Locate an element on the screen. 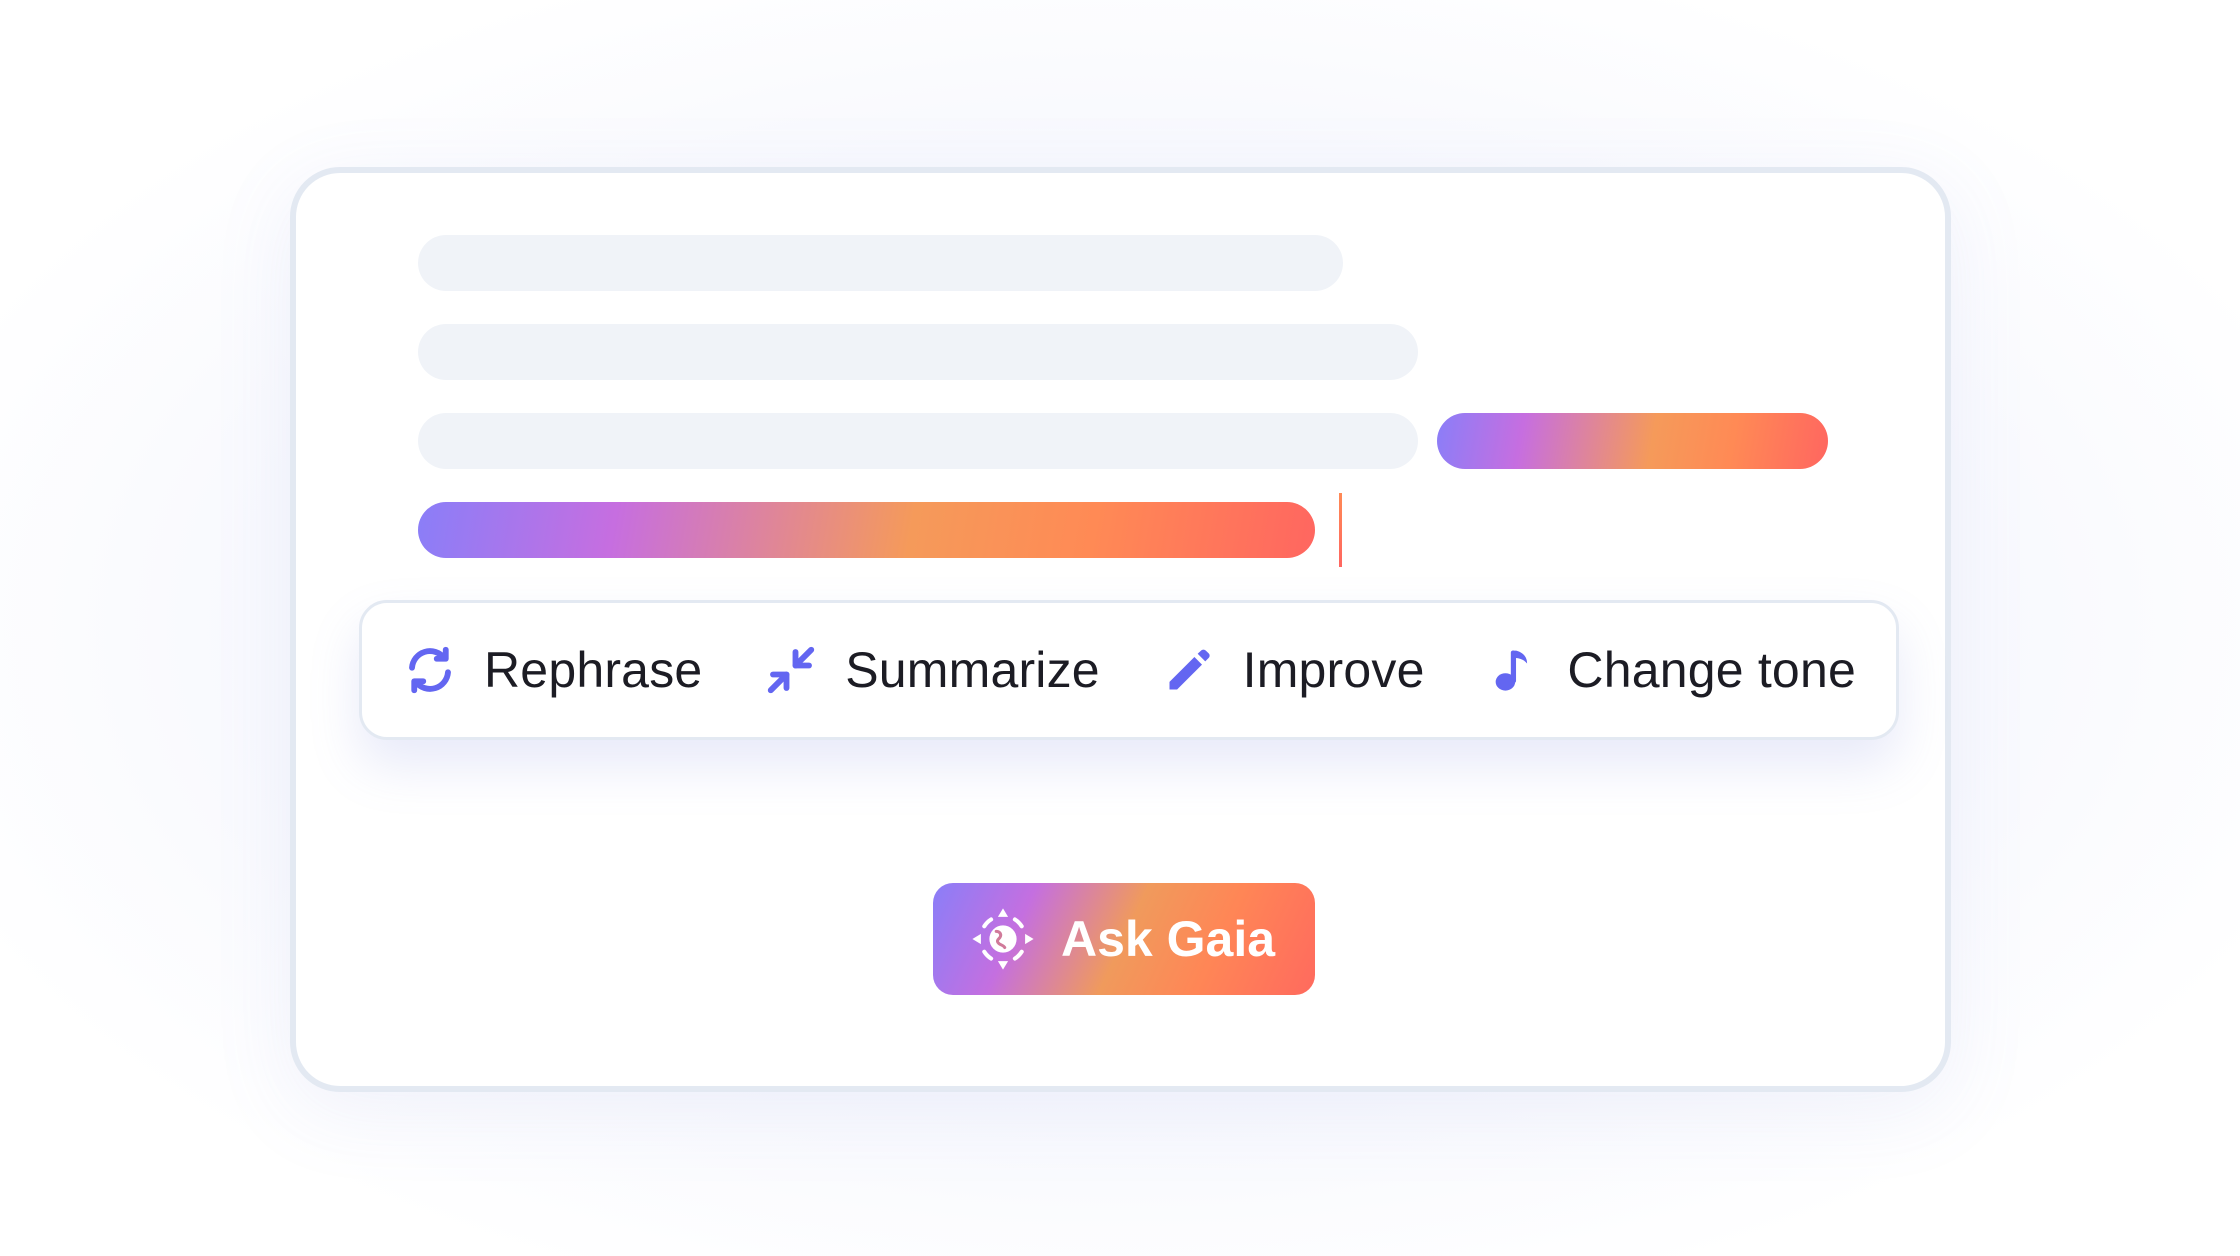 The width and height of the screenshot is (2240, 1256). change-tone-label: Change tone is located at coordinates (1711, 670).